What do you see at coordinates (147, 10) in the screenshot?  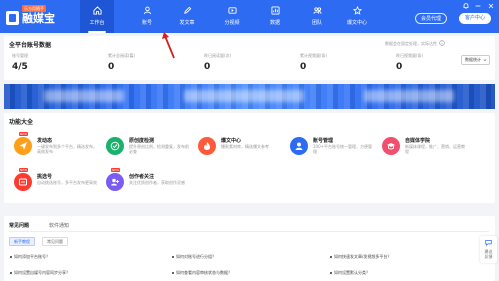 I see `user-icon` at bounding box center [147, 10].